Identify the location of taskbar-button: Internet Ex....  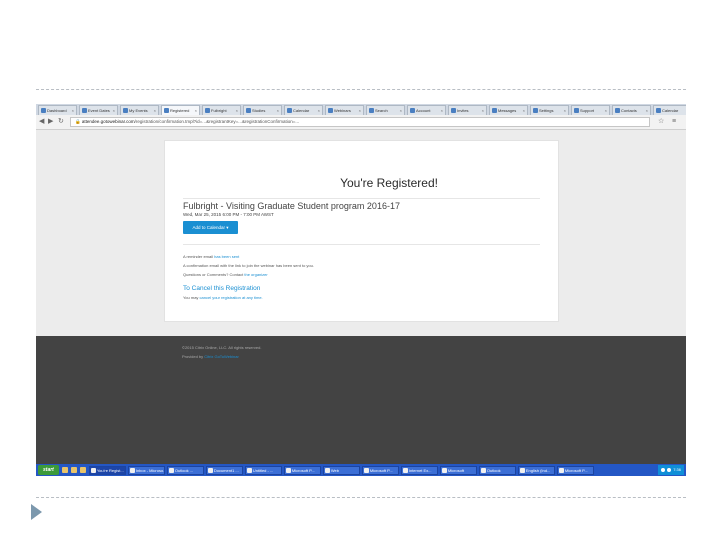
(419, 470).